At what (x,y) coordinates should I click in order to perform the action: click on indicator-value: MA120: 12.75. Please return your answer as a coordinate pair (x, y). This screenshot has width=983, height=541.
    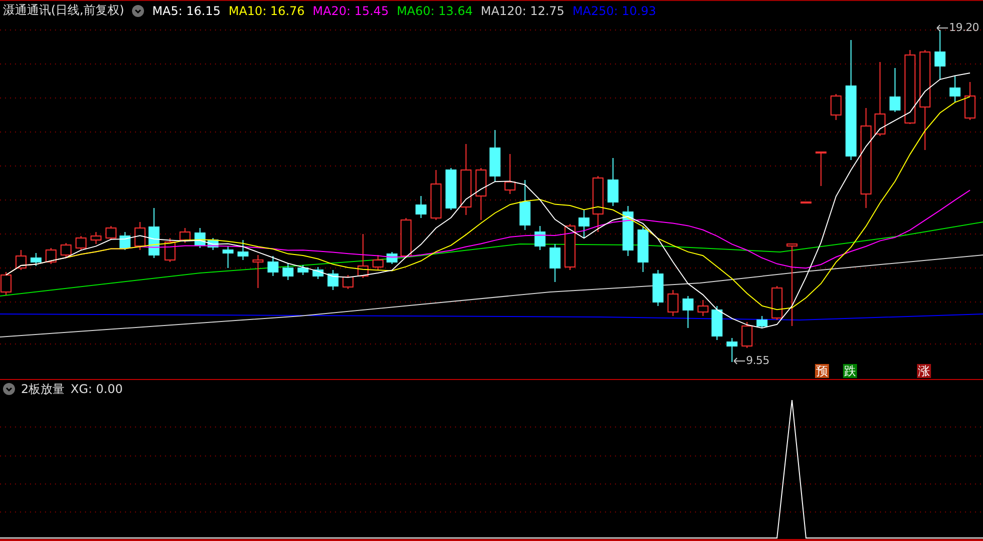
    Looking at the image, I should click on (522, 11).